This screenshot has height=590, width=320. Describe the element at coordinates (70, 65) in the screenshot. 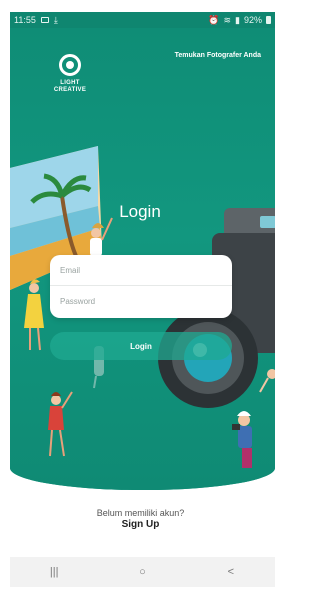

I see `aperture-icon` at that location.